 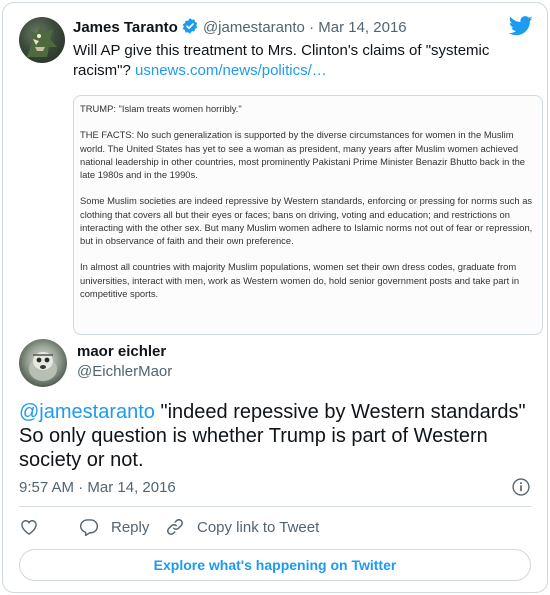 What do you see at coordinates (124, 371) in the screenshot?
I see `author-handle: @EichlerMaor` at bounding box center [124, 371].